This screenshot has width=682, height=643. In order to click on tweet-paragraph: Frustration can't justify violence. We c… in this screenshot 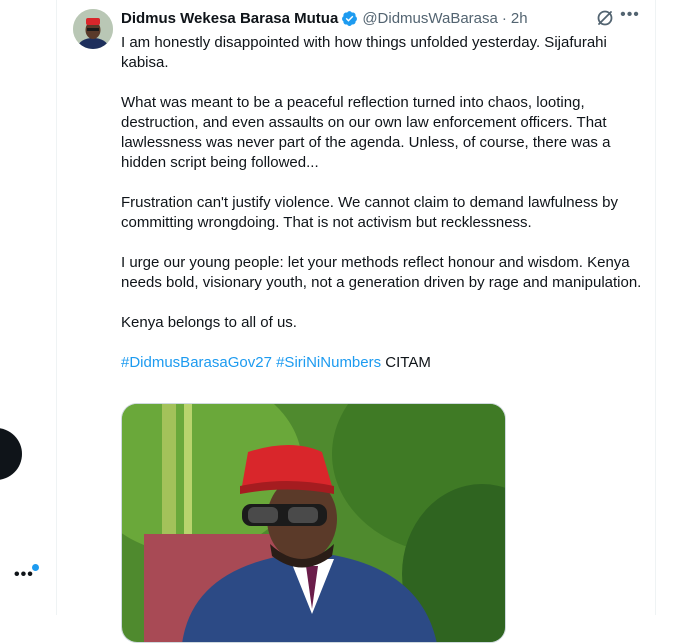, I will do `click(369, 212)`.